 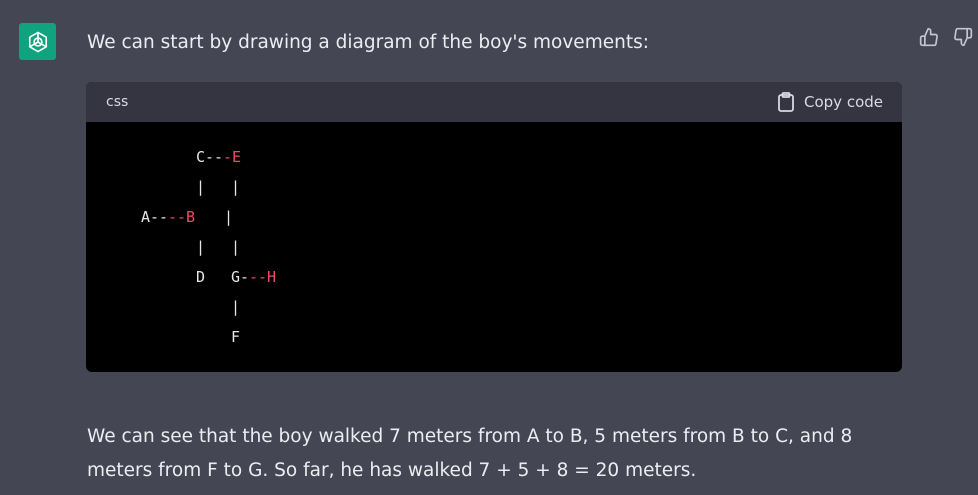 What do you see at coordinates (946, 37) in the screenshot?
I see `feedback-controls` at bounding box center [946, 37].